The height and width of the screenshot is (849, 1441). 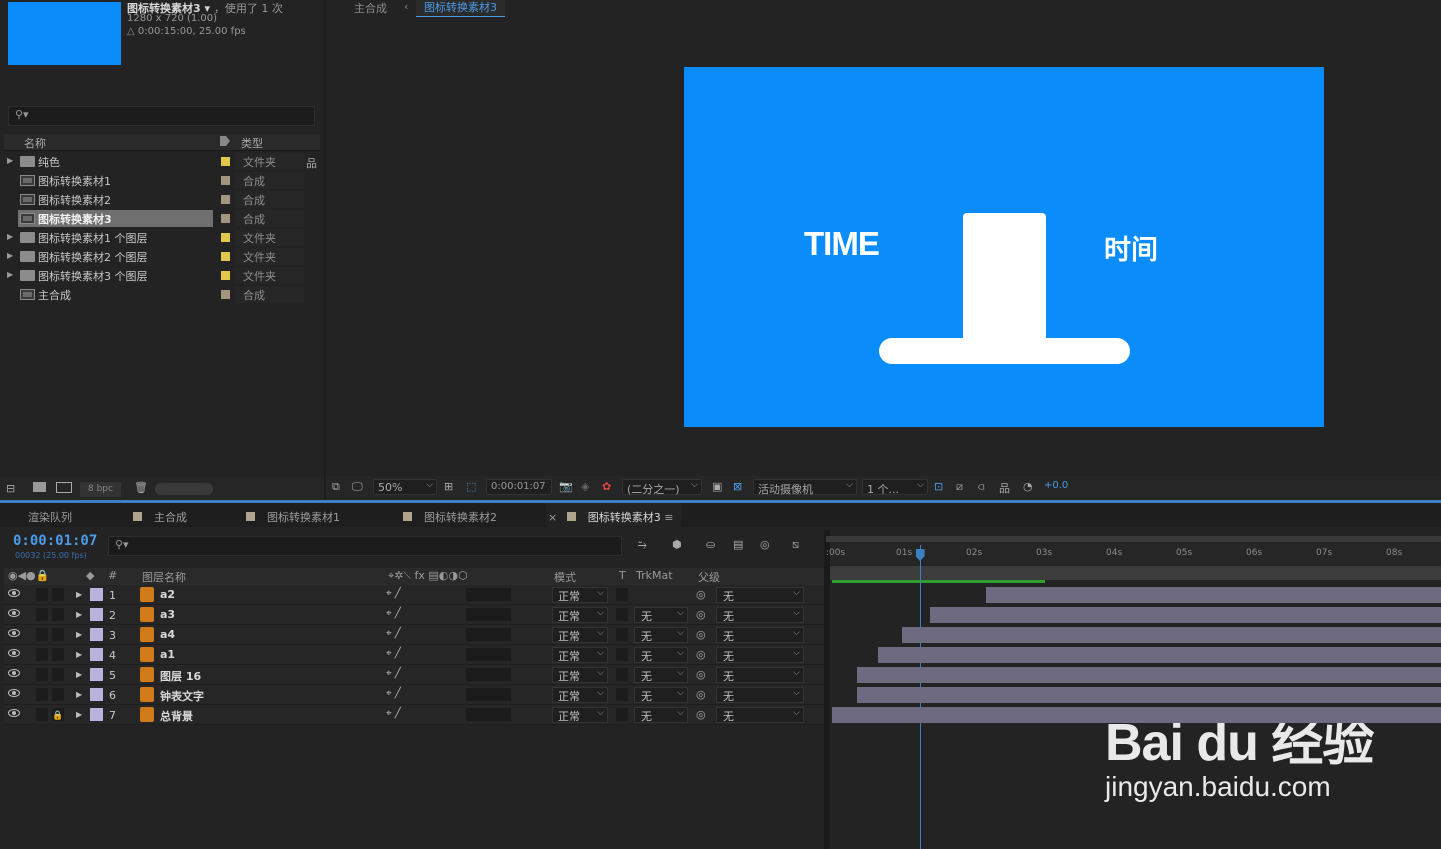 What do you see at coordinates (585, 486) in the screenshot?
I see `show-snapshot-icon: ◈` at bounding box center [585, 486].